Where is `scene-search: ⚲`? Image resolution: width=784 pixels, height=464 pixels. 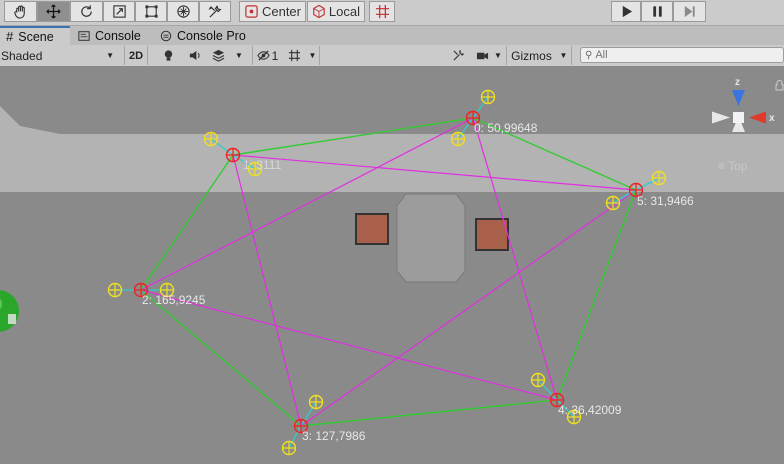 scene-search: ⚲ is located at coordinates (682, 55).